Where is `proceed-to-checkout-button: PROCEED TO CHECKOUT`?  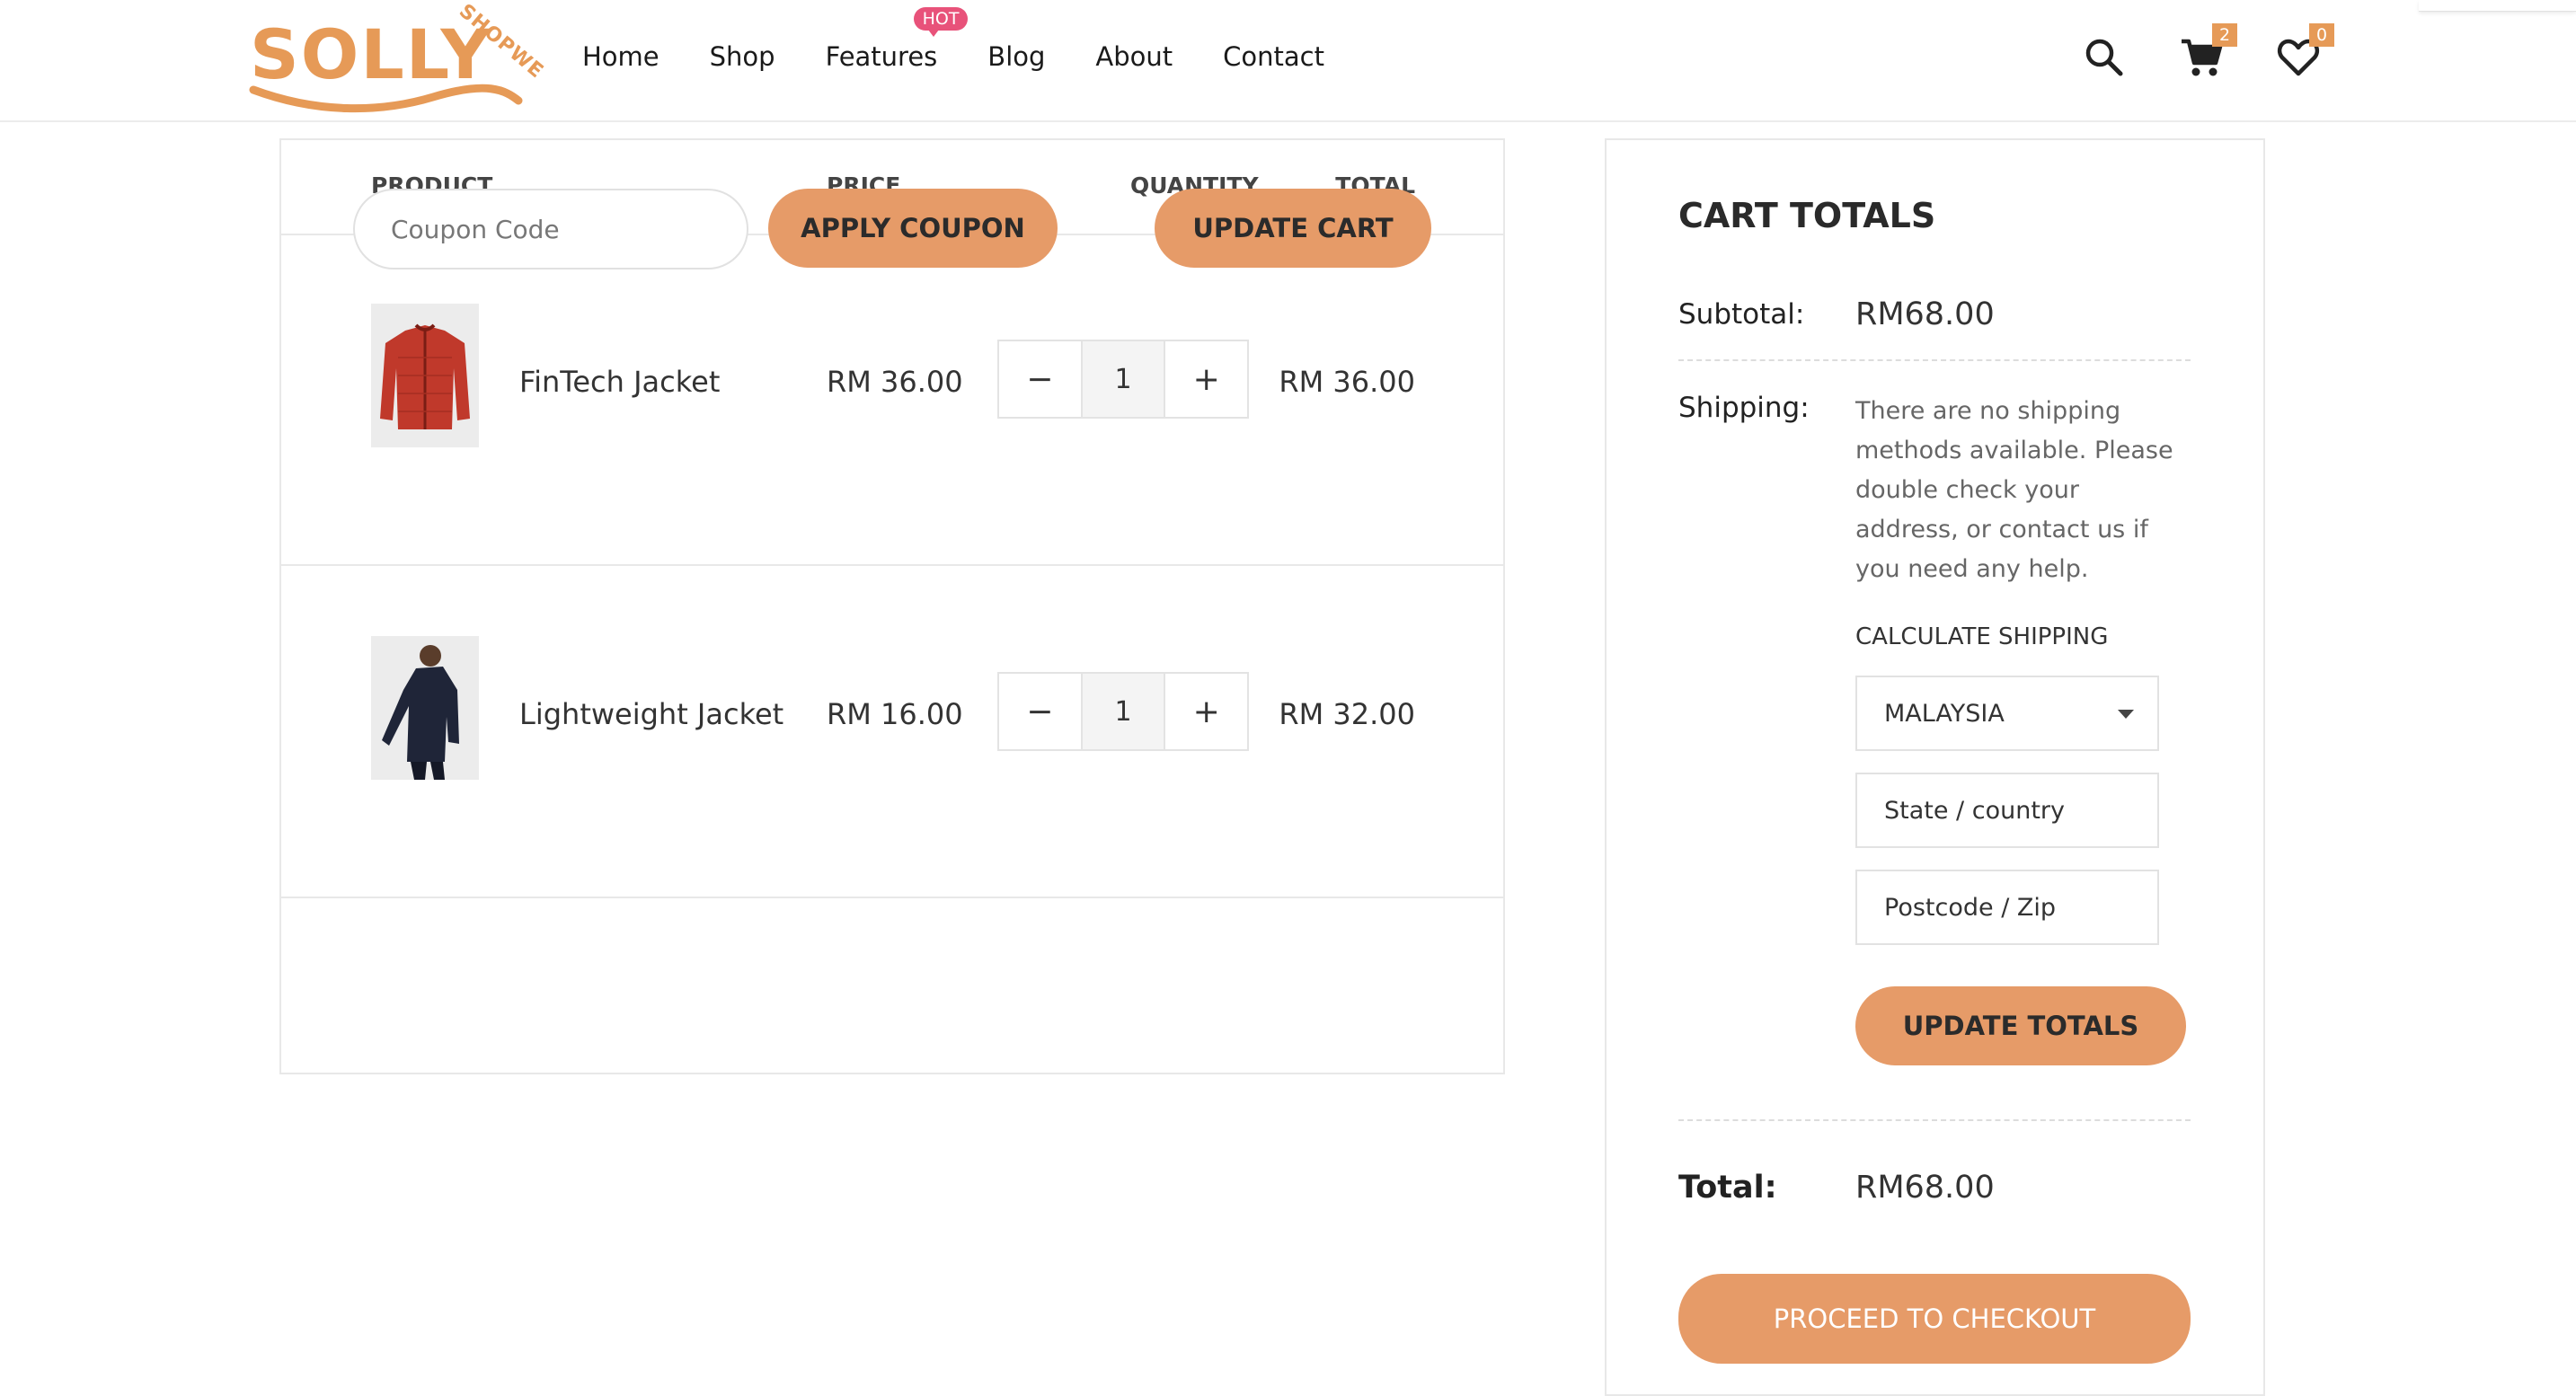 proceed-to-checkout-button: PROCEED TO CHECKOUT is located at coordinates (1935, 1319).